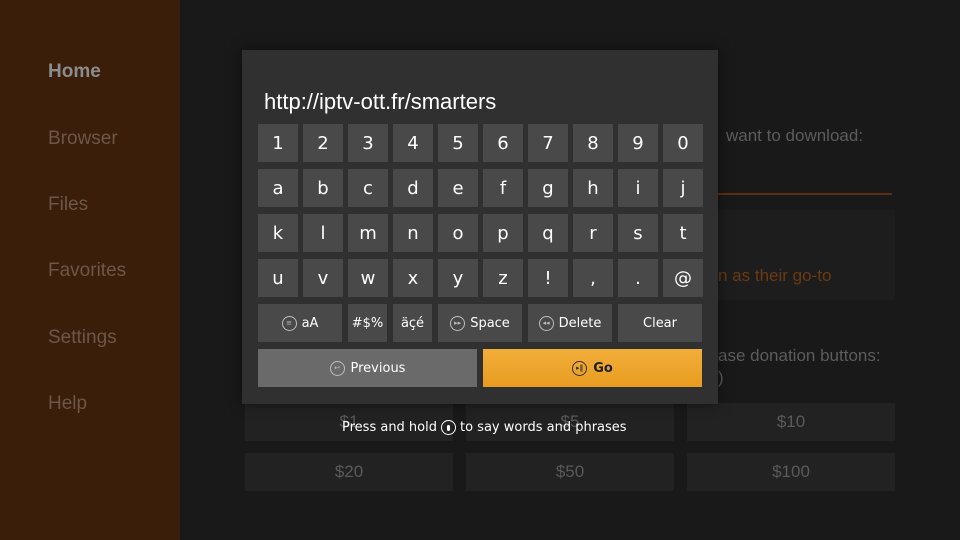  What do you see at coordinates (458, 143) in the screenshot?
I see `key-0-4: 5` at bounding box center [458, 143].